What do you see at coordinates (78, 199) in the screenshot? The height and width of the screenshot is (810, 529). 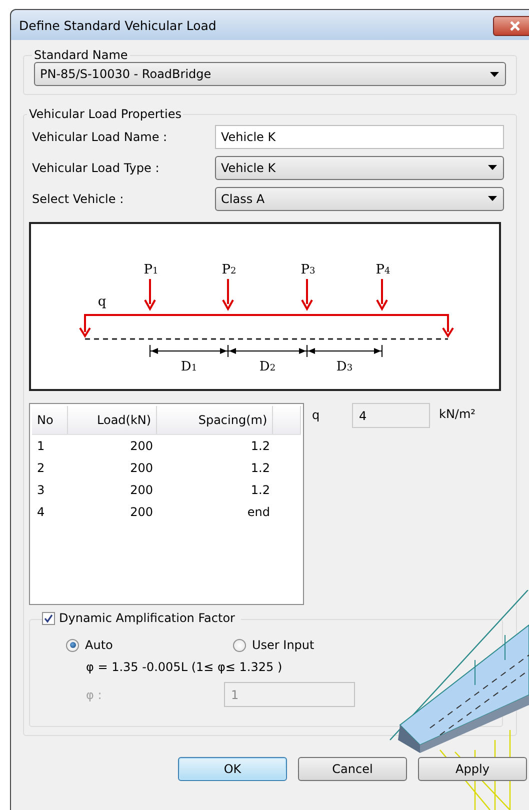 I see `field-label: Select Vehicle :` at bounding box center [78, 199].